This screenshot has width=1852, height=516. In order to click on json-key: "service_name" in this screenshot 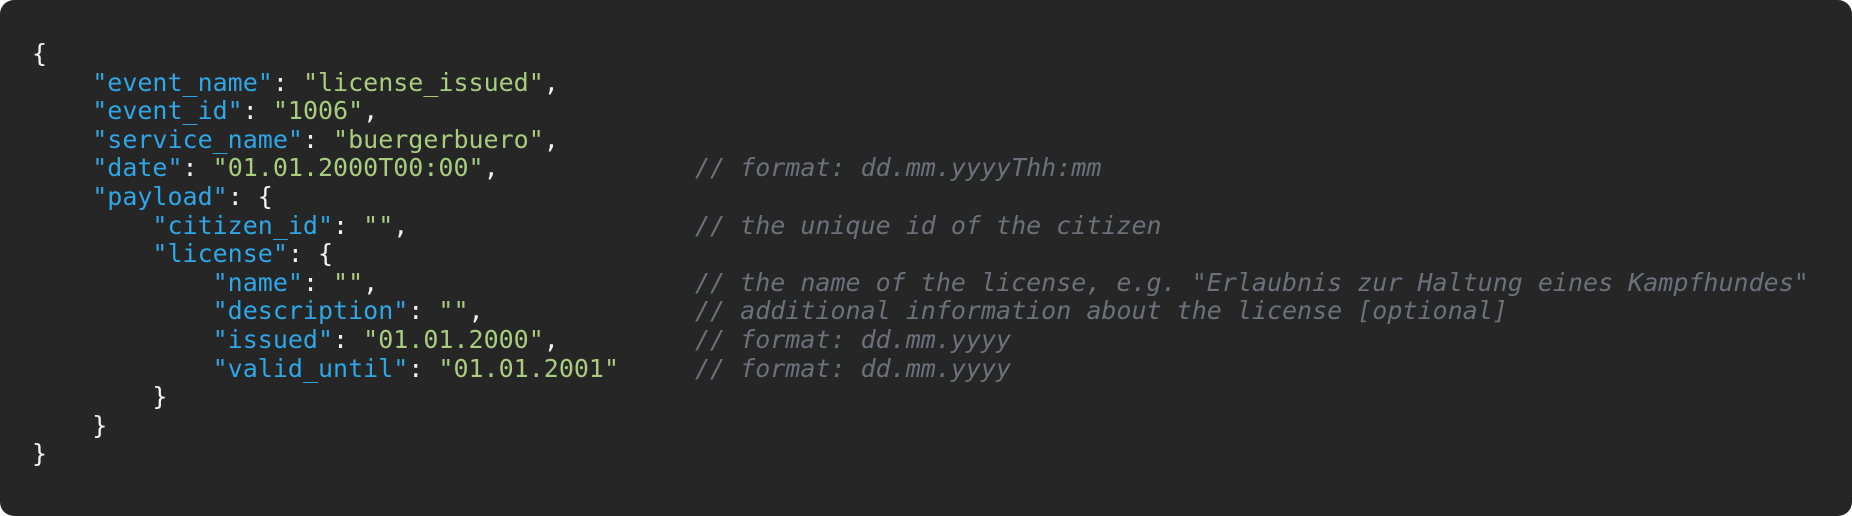, I will do `click(197, 139)`.